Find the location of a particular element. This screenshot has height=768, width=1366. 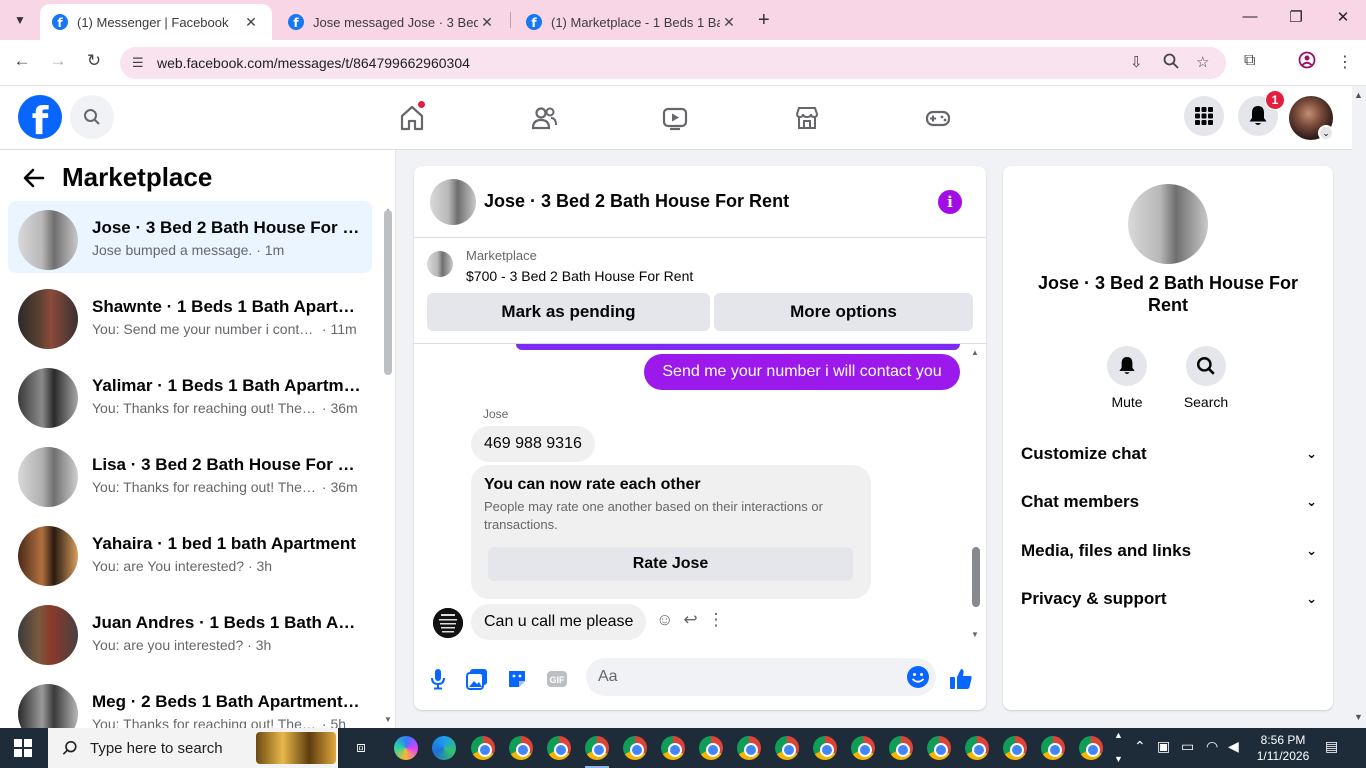

meet-now-icon: ▣ is located at coordinates (1163, 746).